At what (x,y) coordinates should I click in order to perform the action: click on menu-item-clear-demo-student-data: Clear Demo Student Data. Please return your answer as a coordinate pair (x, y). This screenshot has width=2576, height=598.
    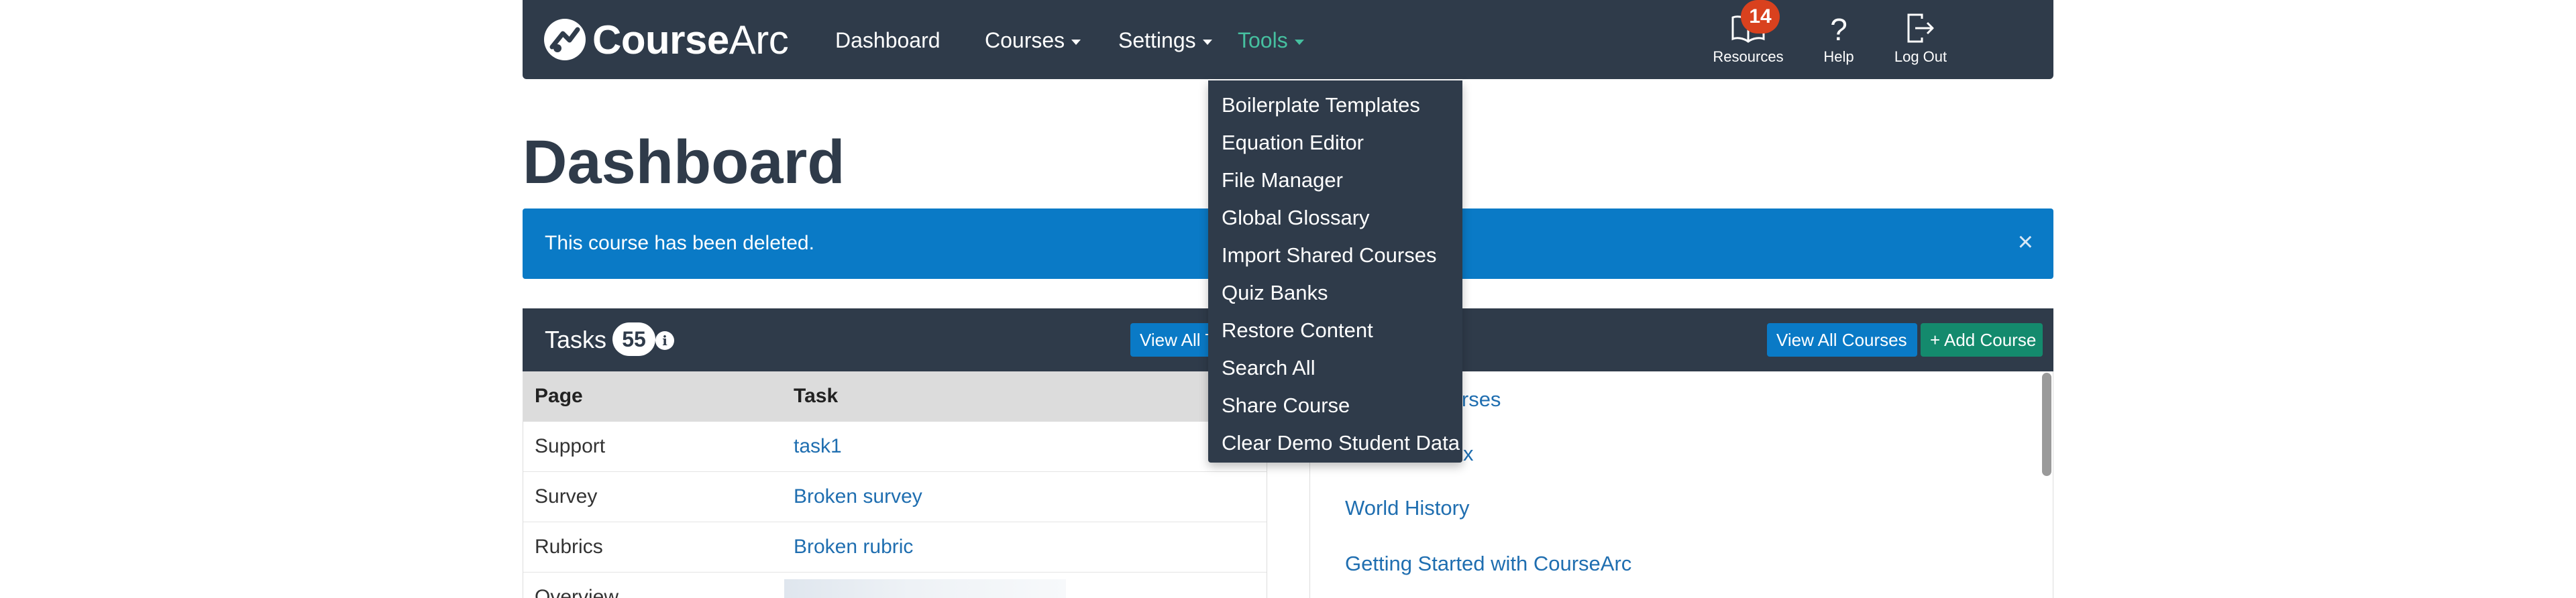
    Looking at the image, I should click on (1341, 443).